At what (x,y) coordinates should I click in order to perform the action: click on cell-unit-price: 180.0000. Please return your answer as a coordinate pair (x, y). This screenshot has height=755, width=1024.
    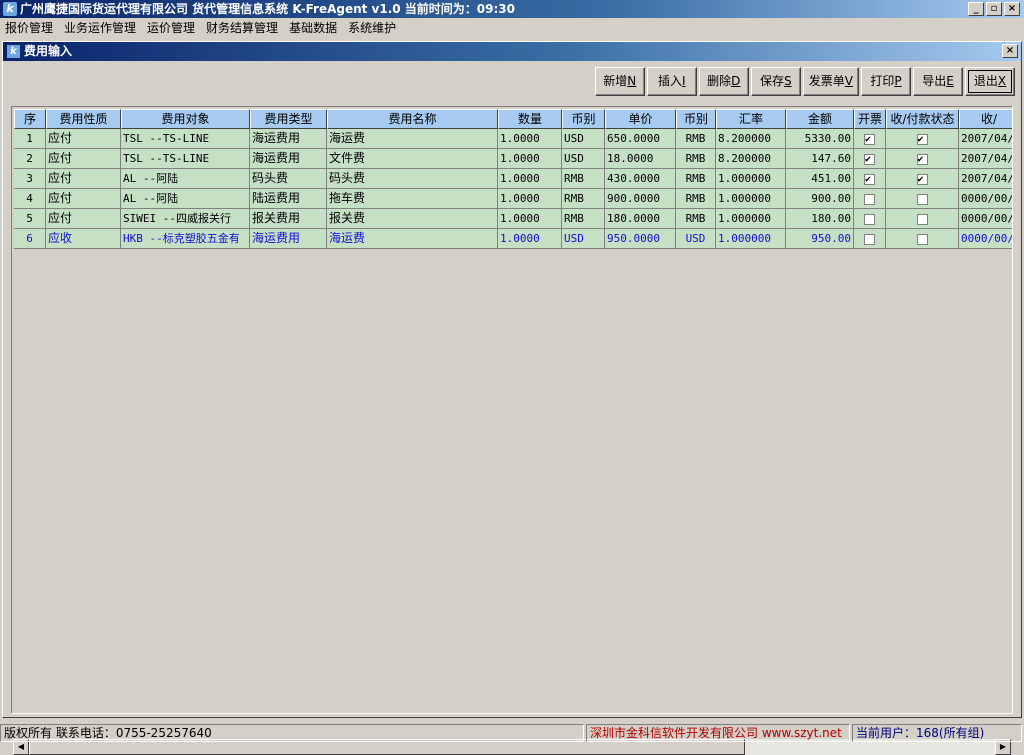
    Looking at the image, I should click on (640, 219).